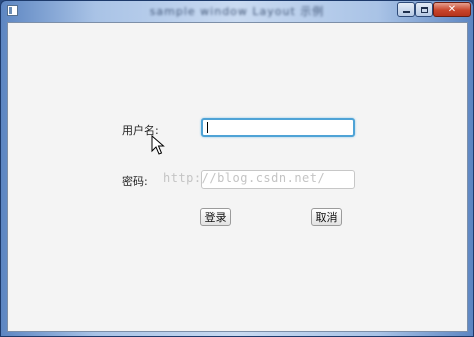  I want to click on password-label: 密码:, so click(135, 181).